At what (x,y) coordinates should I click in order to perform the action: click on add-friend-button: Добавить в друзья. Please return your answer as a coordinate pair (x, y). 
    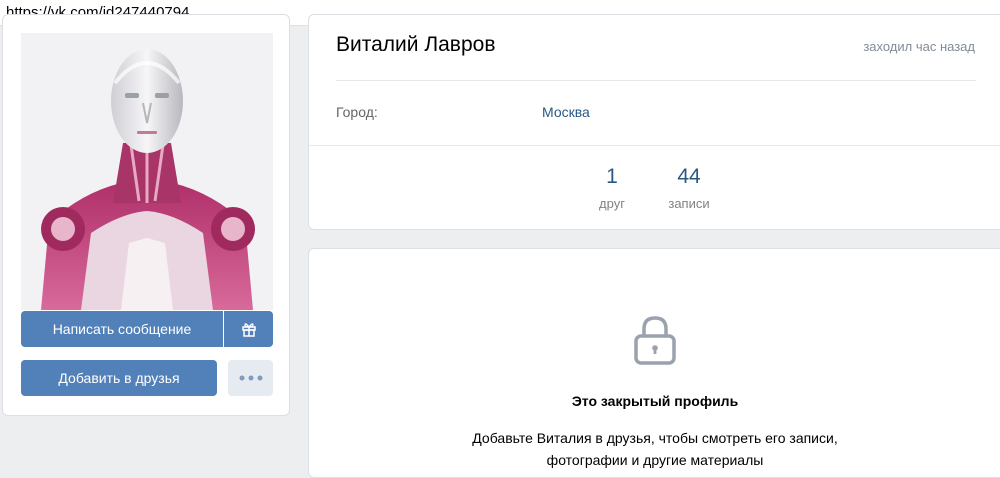
    Looking at the image, I should click on (119, 378).